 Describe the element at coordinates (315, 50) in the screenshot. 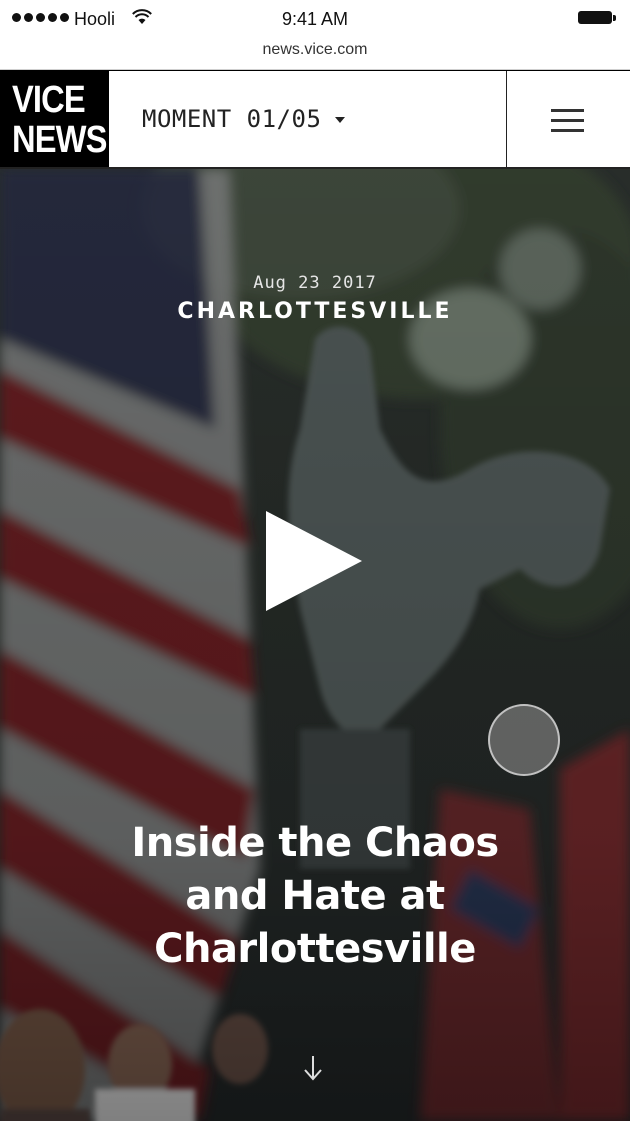

I see `address-bar-url: news.vice.com` at that location.